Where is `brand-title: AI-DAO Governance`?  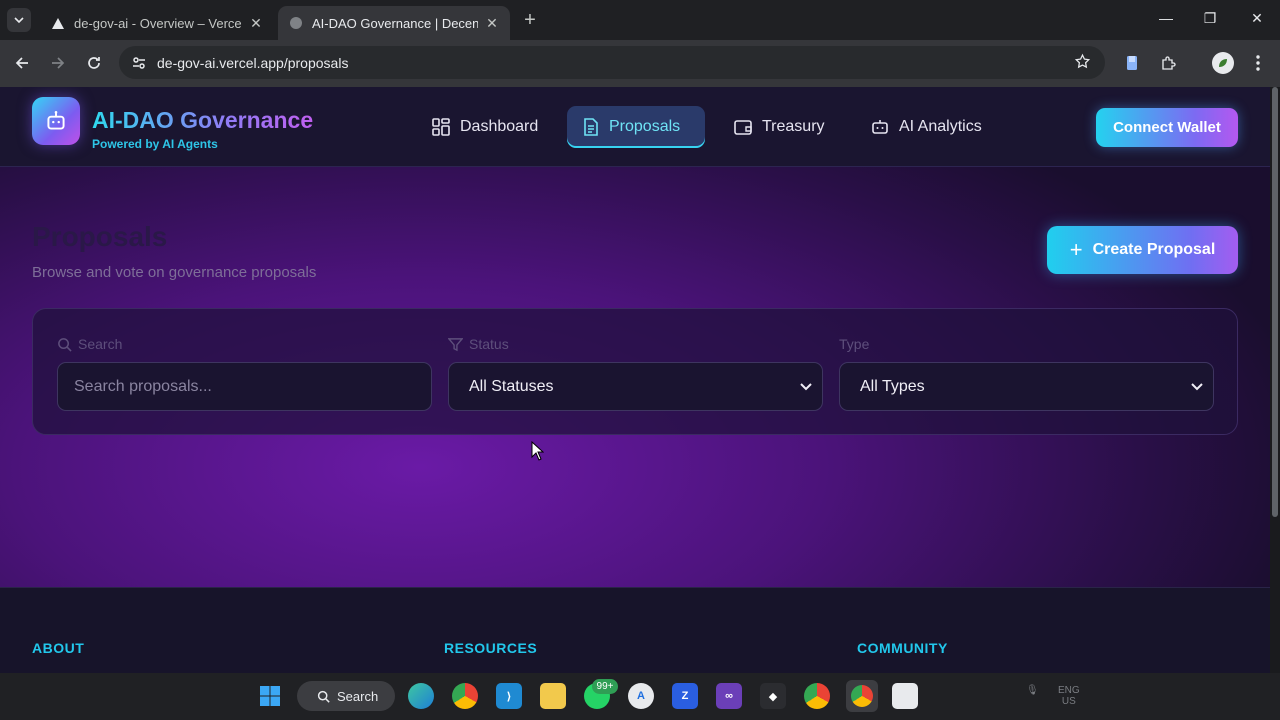 brand-title: AI-DAO Governance is located at coordinates (203, 120).